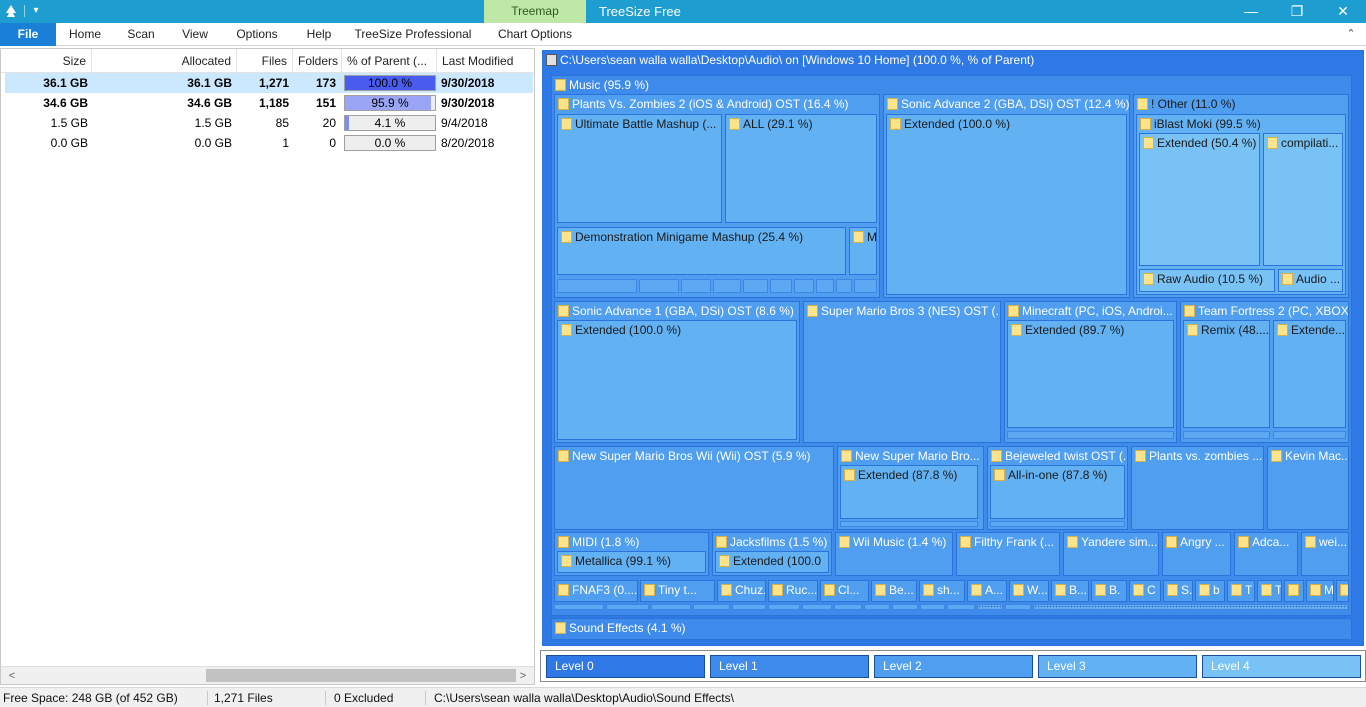 The height and width of the screenshot is (707, 1366). What do you see at coordinates (1320, 591) in the screenshot?
I see `treemap-folder-small: M..` at bounding box center [1320, 591].